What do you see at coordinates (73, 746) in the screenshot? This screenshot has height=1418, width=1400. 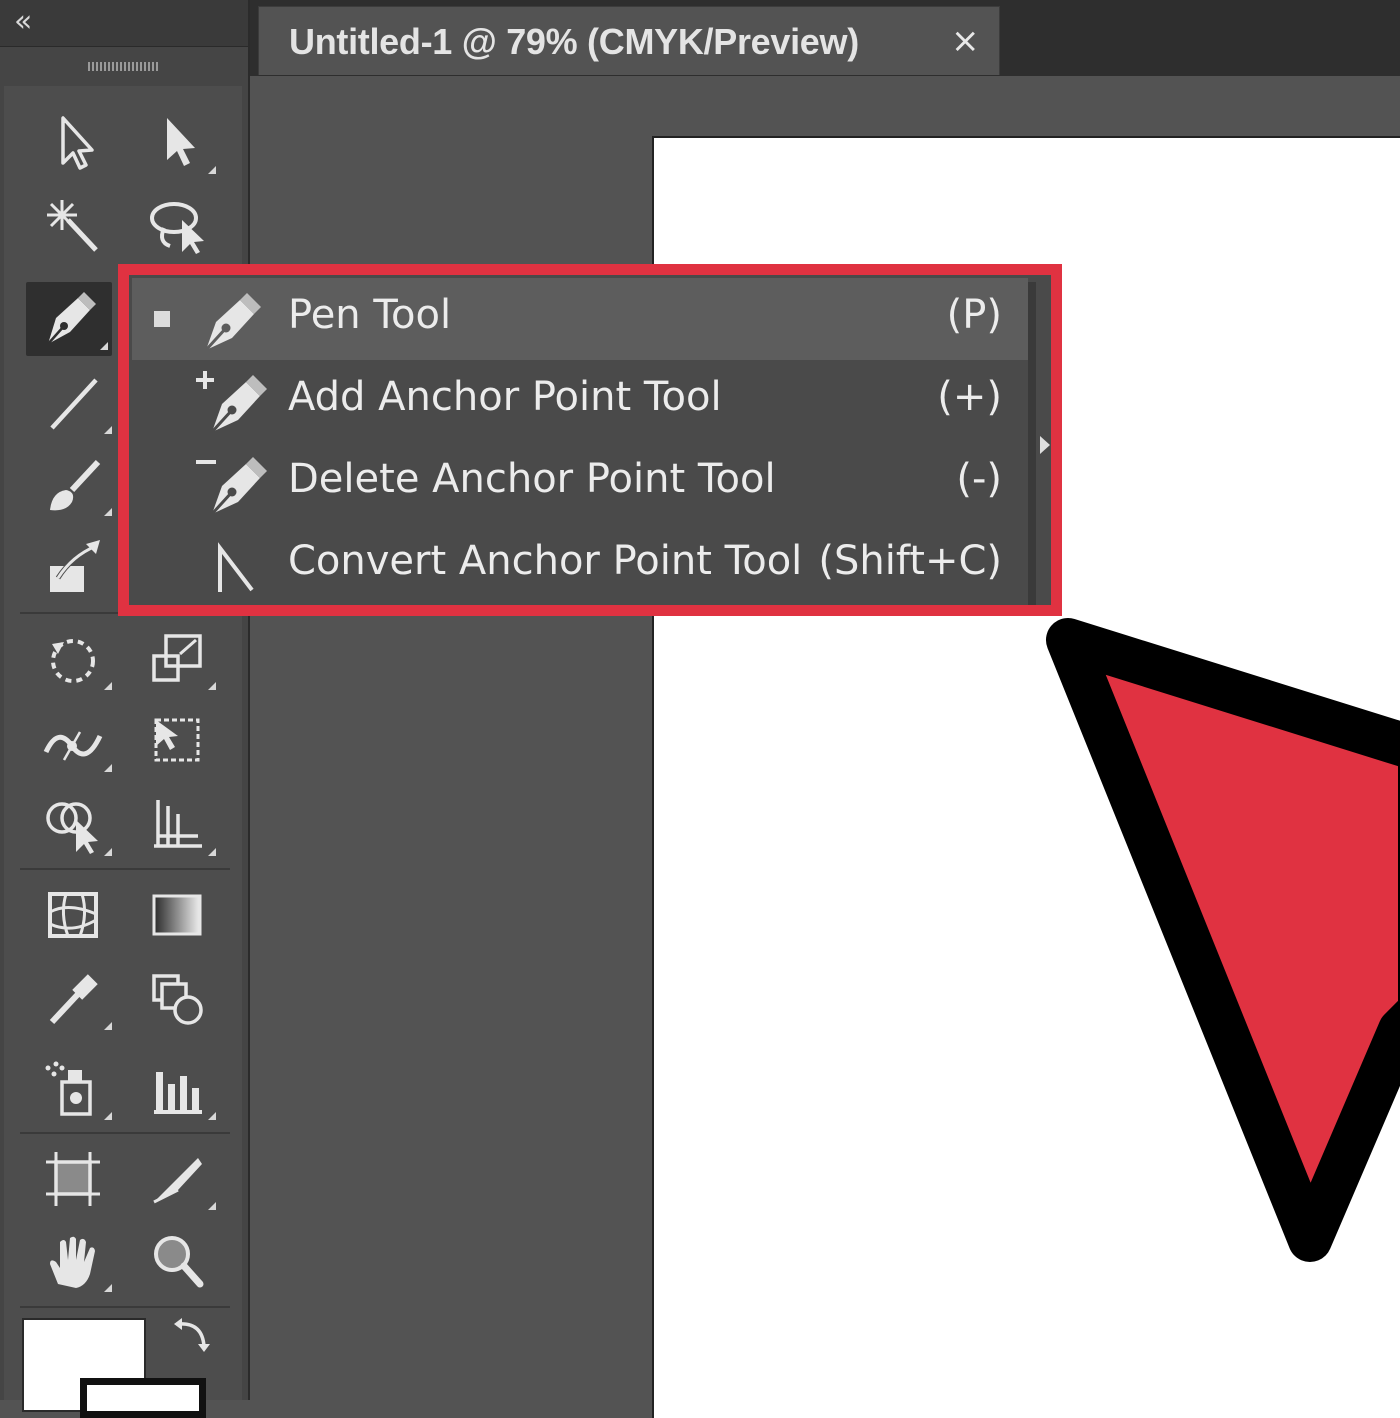 I see `width-icon` at bounding box center [73, 746].